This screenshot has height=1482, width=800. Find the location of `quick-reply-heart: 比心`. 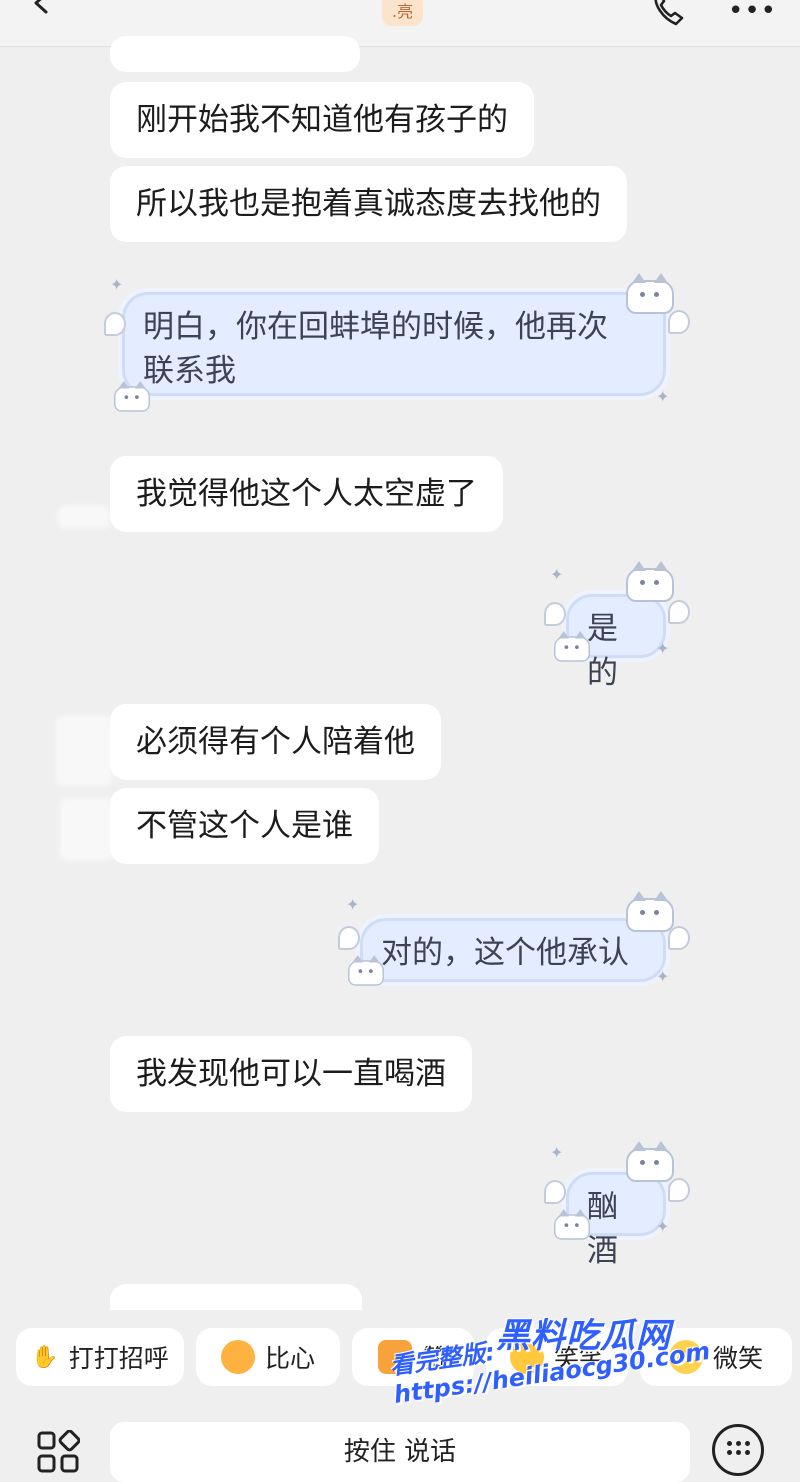

quick-reply-heart: 比心 is located at coordinates (268, 1357).